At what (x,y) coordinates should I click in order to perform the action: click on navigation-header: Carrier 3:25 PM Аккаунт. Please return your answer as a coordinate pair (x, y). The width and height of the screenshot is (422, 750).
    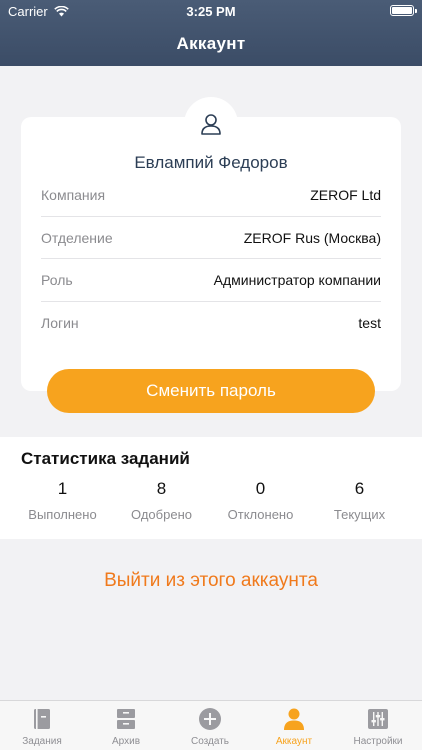
    Looking at the image, I should click on (211, 33).